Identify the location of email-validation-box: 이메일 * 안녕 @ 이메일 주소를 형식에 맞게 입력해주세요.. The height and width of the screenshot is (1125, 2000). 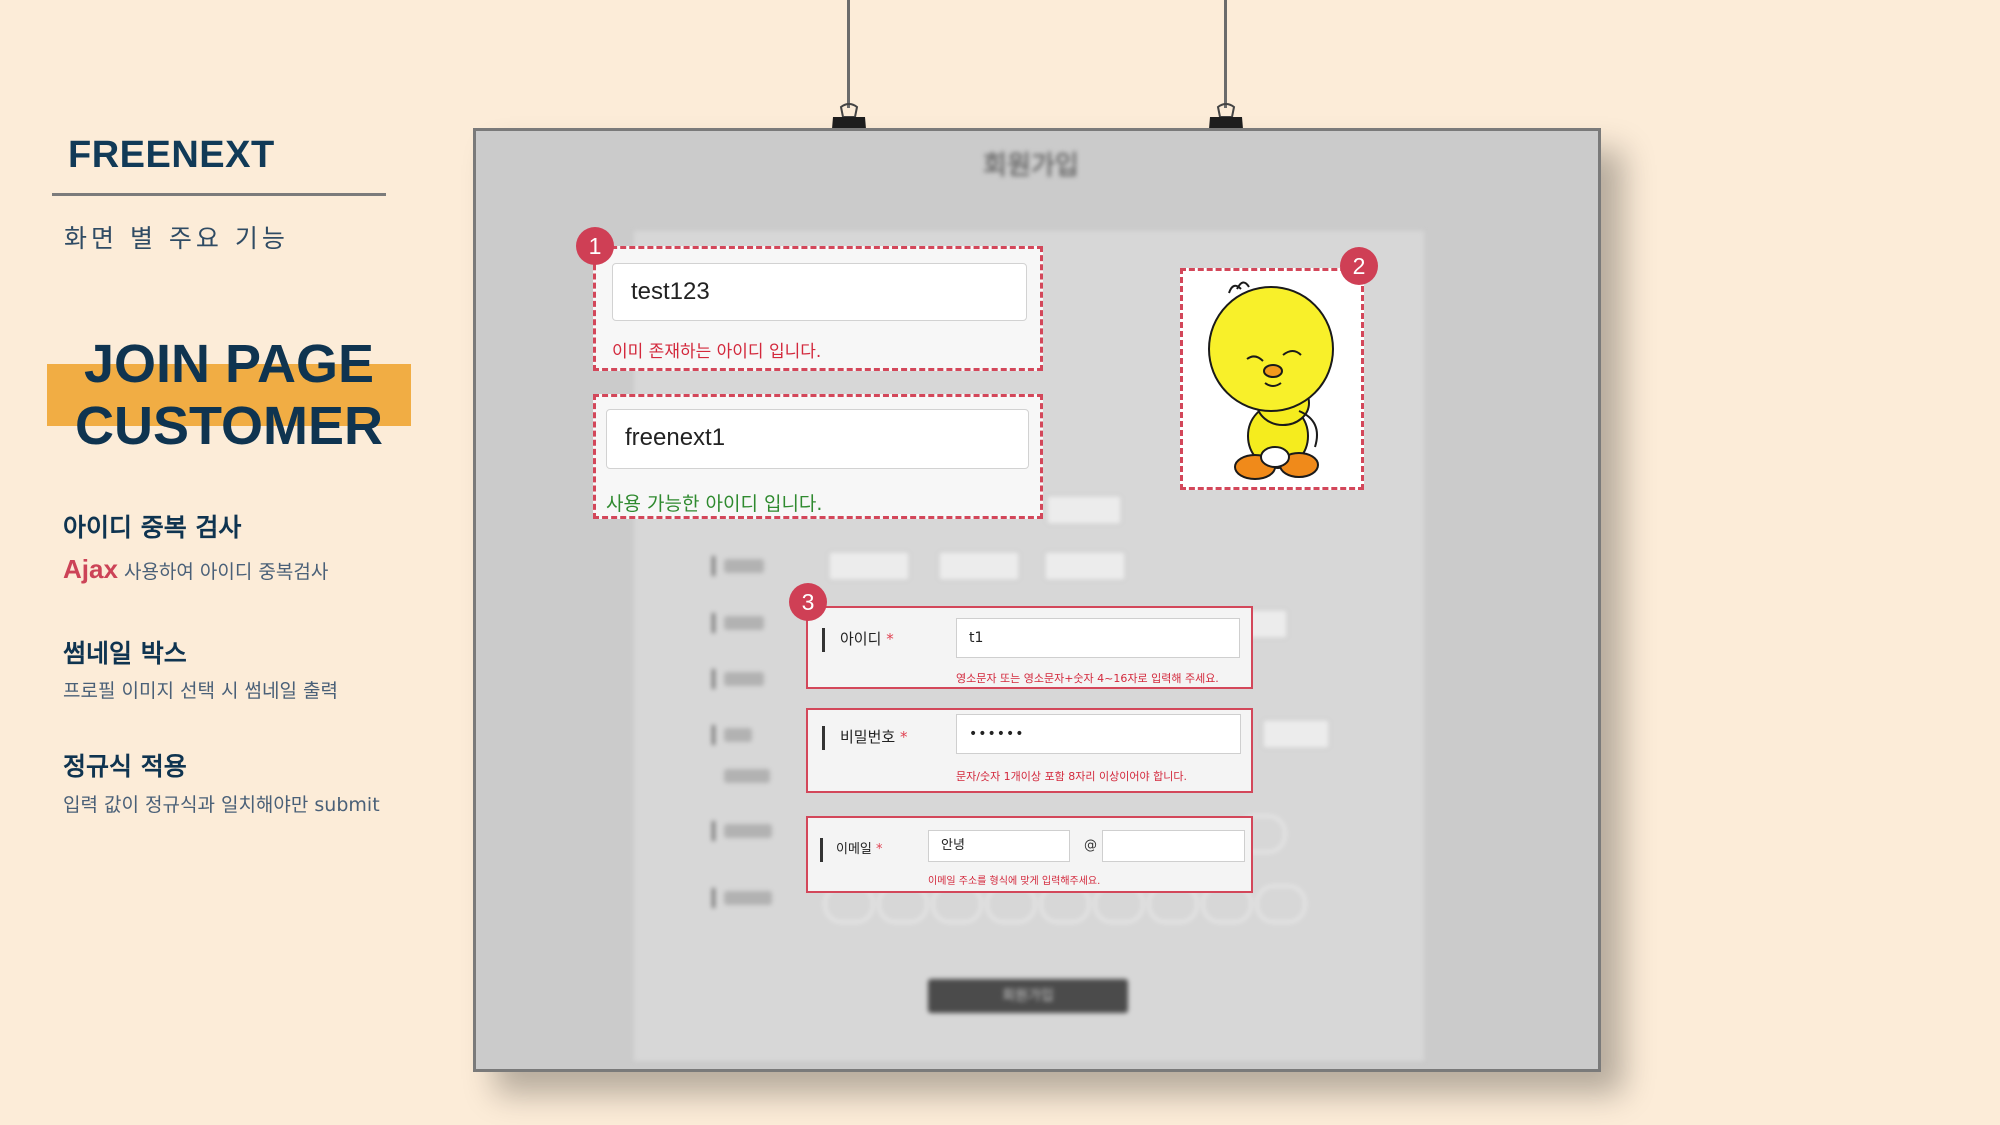
(1029, 854).